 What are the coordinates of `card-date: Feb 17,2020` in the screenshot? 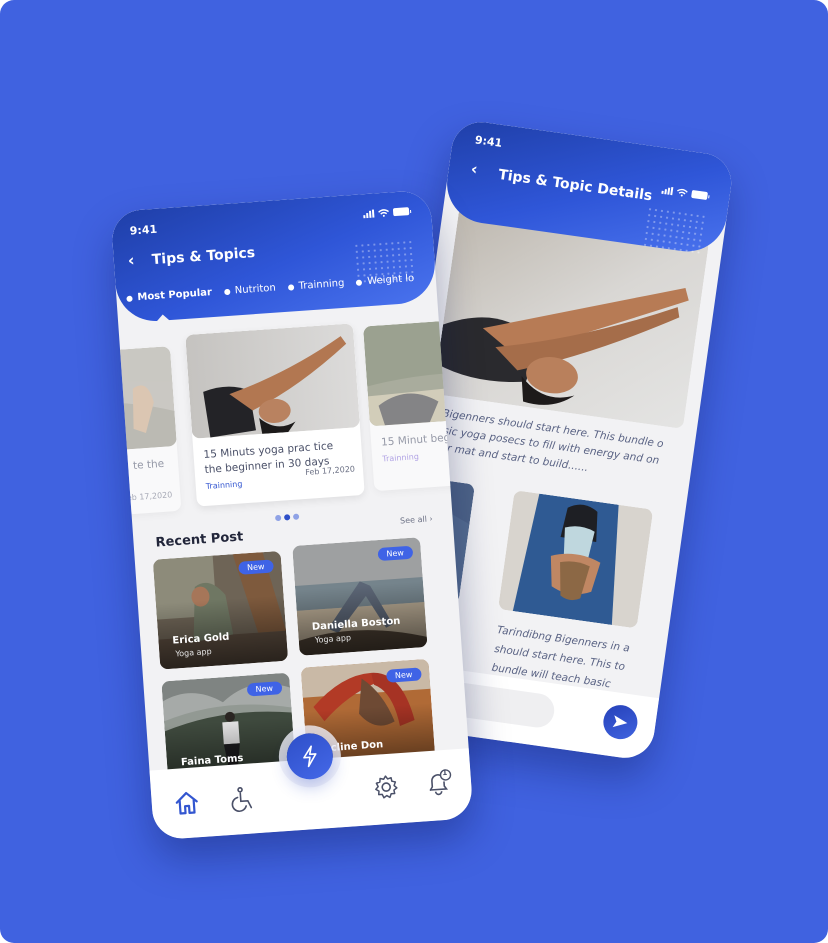 It's located at (147, 496).